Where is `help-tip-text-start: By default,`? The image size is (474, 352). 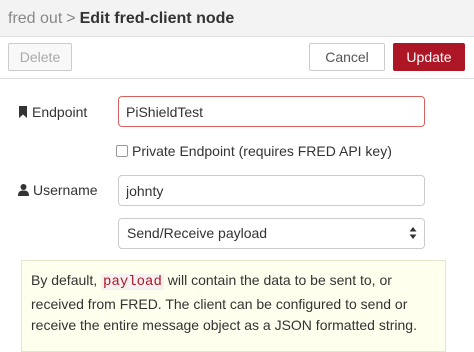 help-tip-text-start: By default, is located at coordinates (66, 280).